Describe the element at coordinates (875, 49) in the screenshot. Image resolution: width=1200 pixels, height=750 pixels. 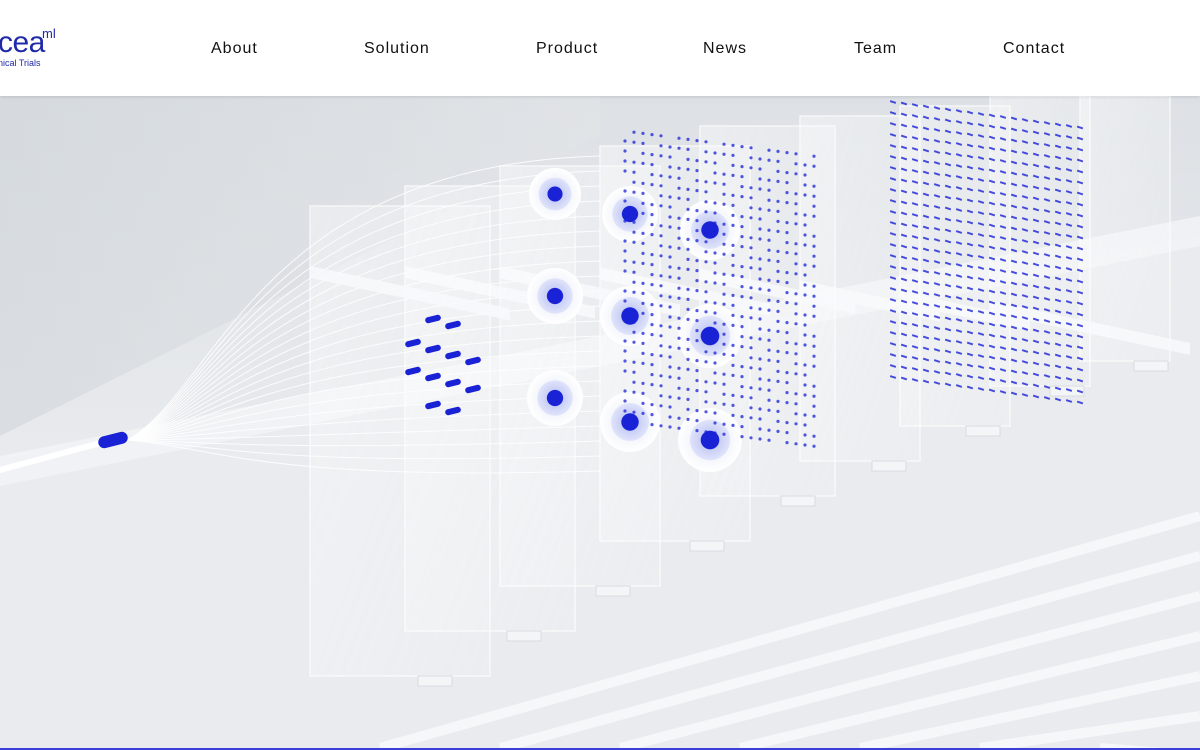
I see `nav-team: Team` at that location.